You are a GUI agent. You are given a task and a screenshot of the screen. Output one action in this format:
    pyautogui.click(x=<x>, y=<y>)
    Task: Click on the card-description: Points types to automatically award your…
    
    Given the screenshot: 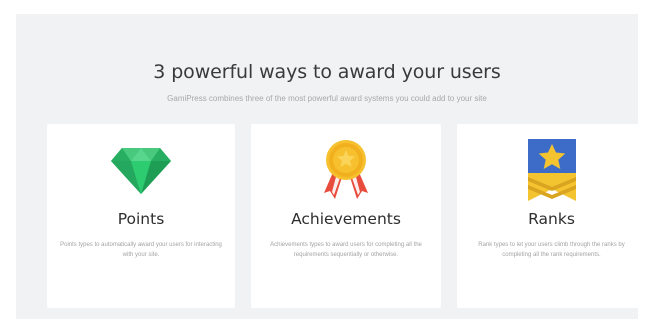 What is the action you would take?
    pyautogui.click(x=141, y=250)
    